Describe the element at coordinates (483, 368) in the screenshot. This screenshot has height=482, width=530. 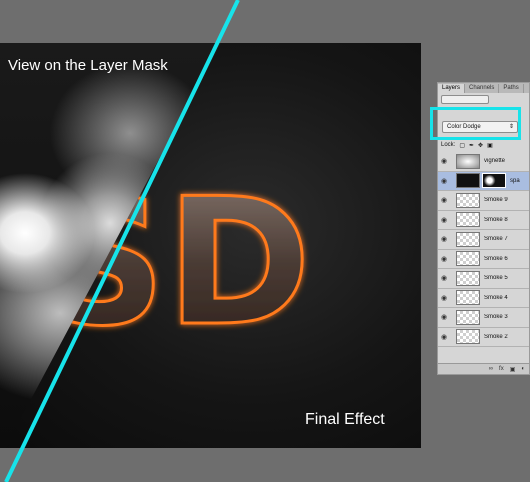
I see `panel-footer: ∞ fx ▣ ◐` at that location.